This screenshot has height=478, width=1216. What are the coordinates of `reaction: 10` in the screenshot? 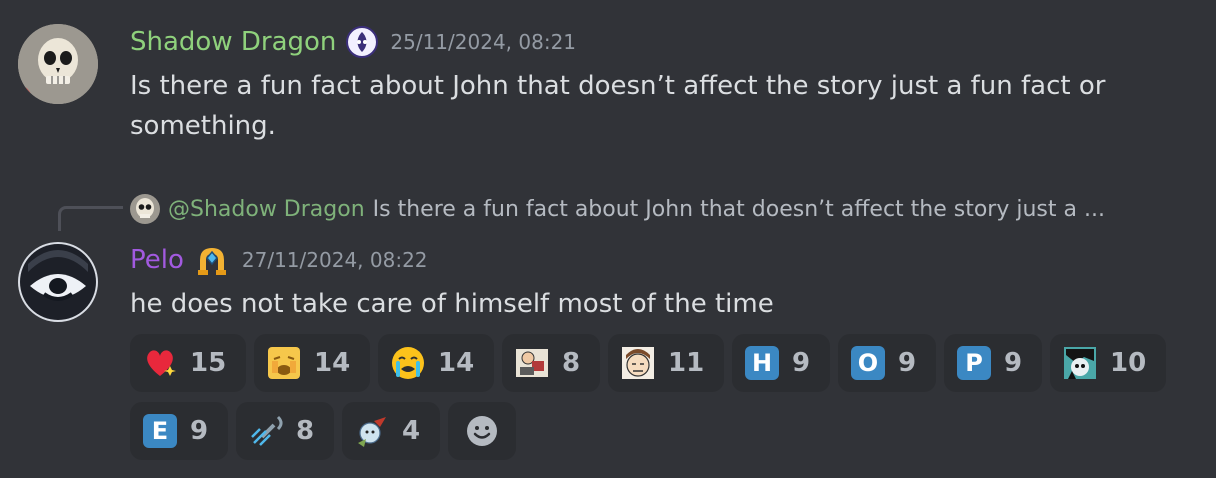 It's located at (1108, 363).